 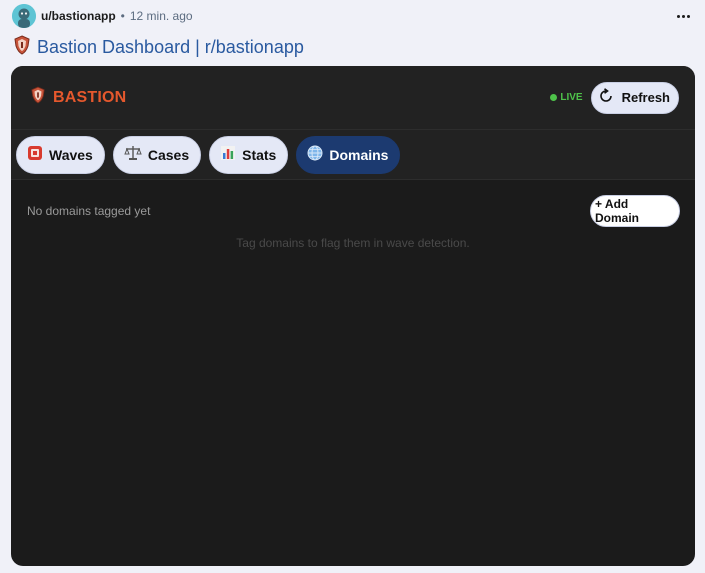 I want to click on tab-waves: Waves, so click(x=60, y=154).